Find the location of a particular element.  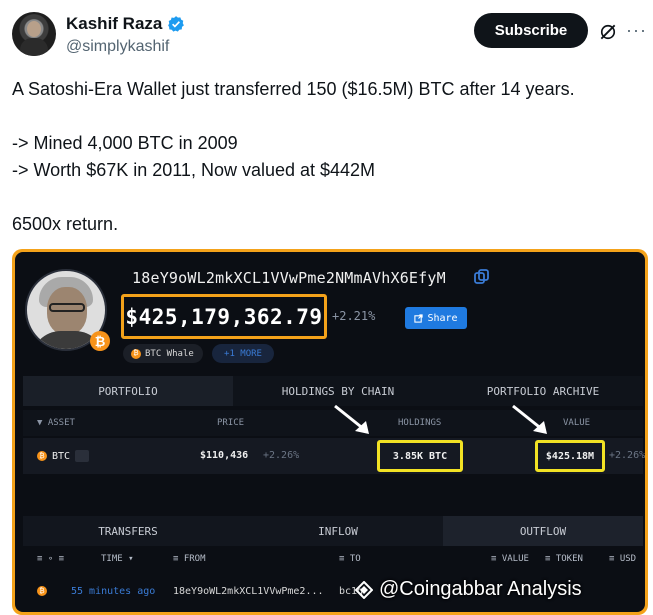

column-holdings: HOLDINGS is located at coordinates (419, 423).